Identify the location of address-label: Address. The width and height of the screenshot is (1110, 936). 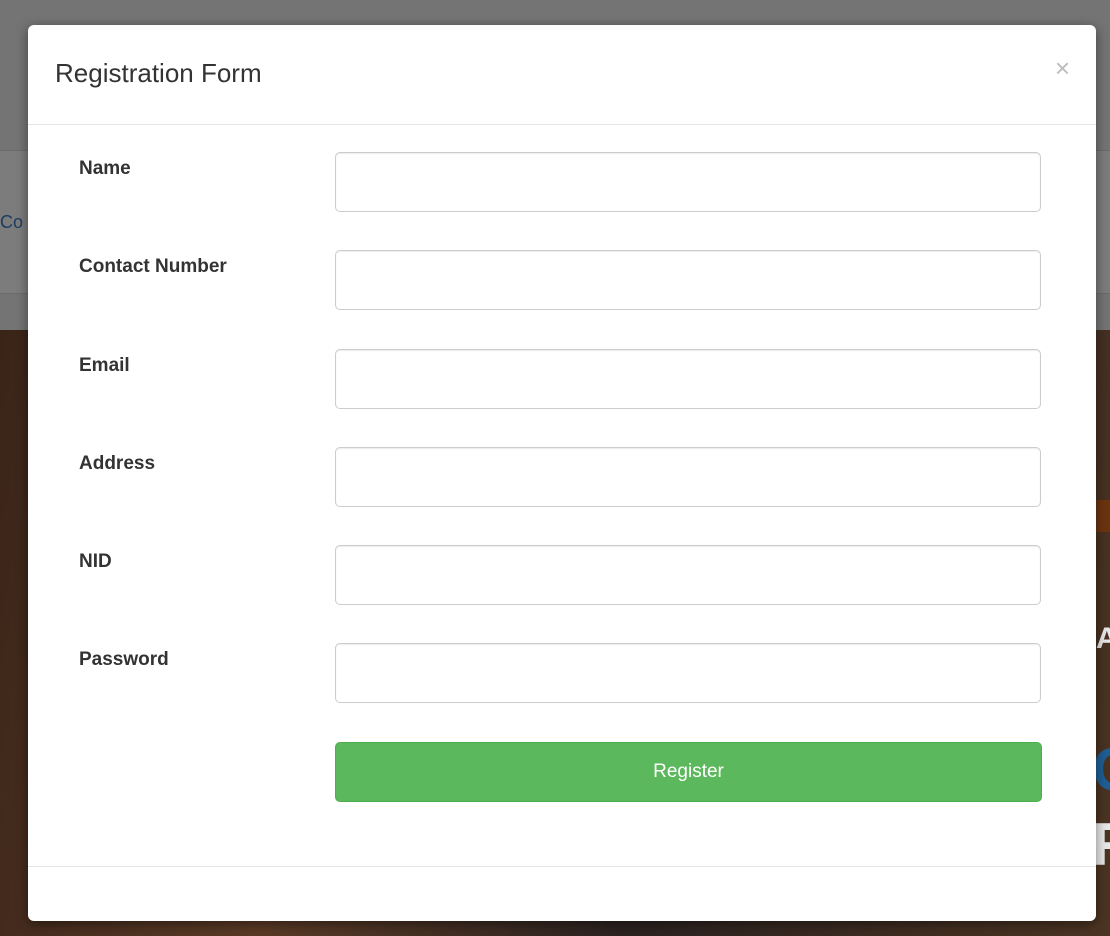
(117, 463).